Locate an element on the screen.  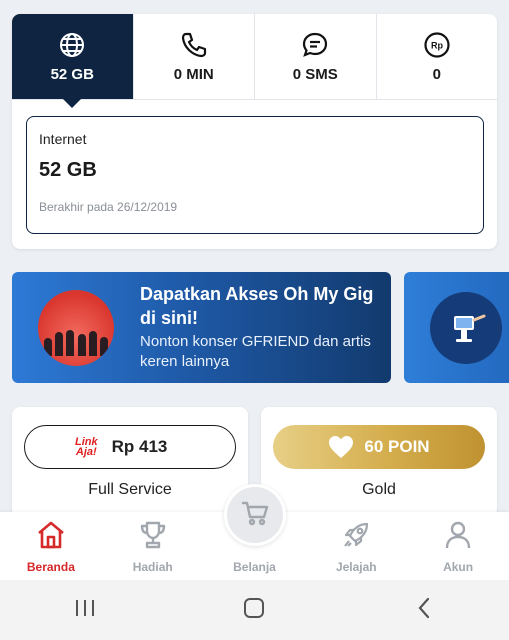
chat-icon is located at coordinates (315, 45).